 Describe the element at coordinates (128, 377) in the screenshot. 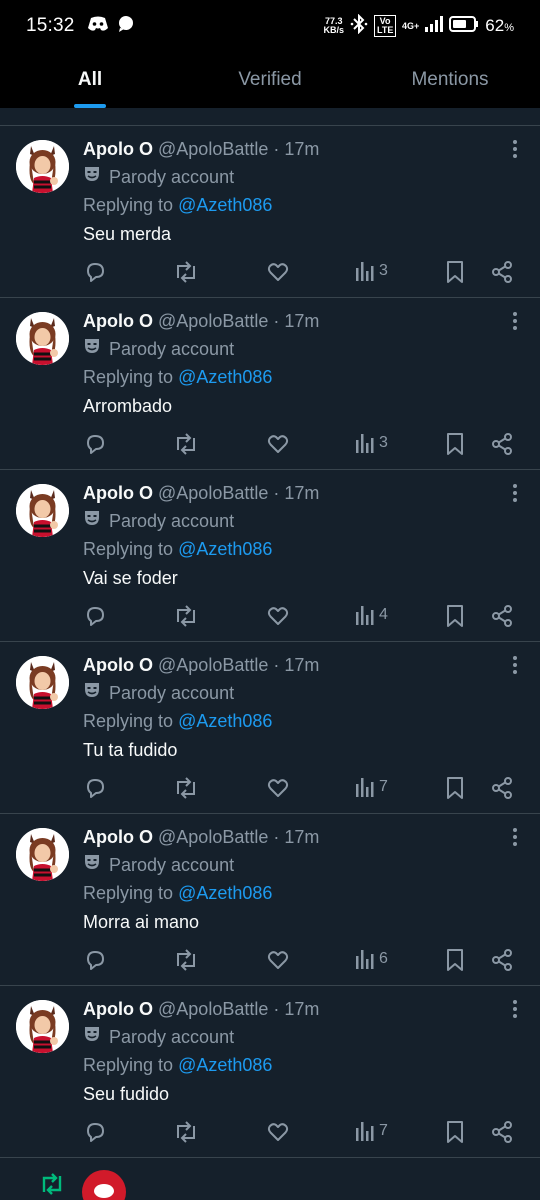

I see `replying-to-prefix: Replying to` at that location.